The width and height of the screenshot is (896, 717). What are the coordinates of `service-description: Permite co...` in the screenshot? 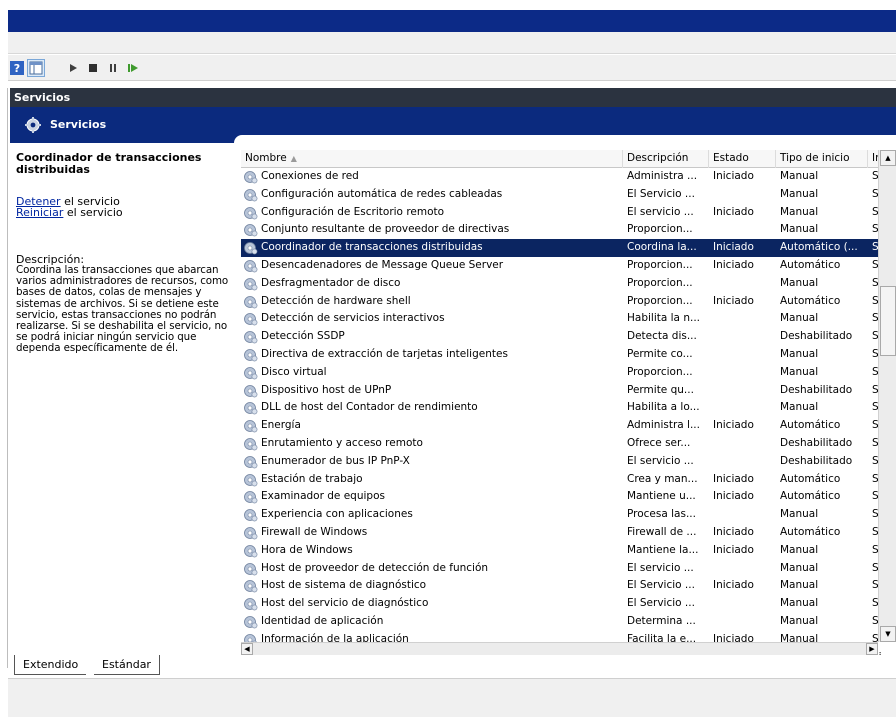 It's located at (660, 353).